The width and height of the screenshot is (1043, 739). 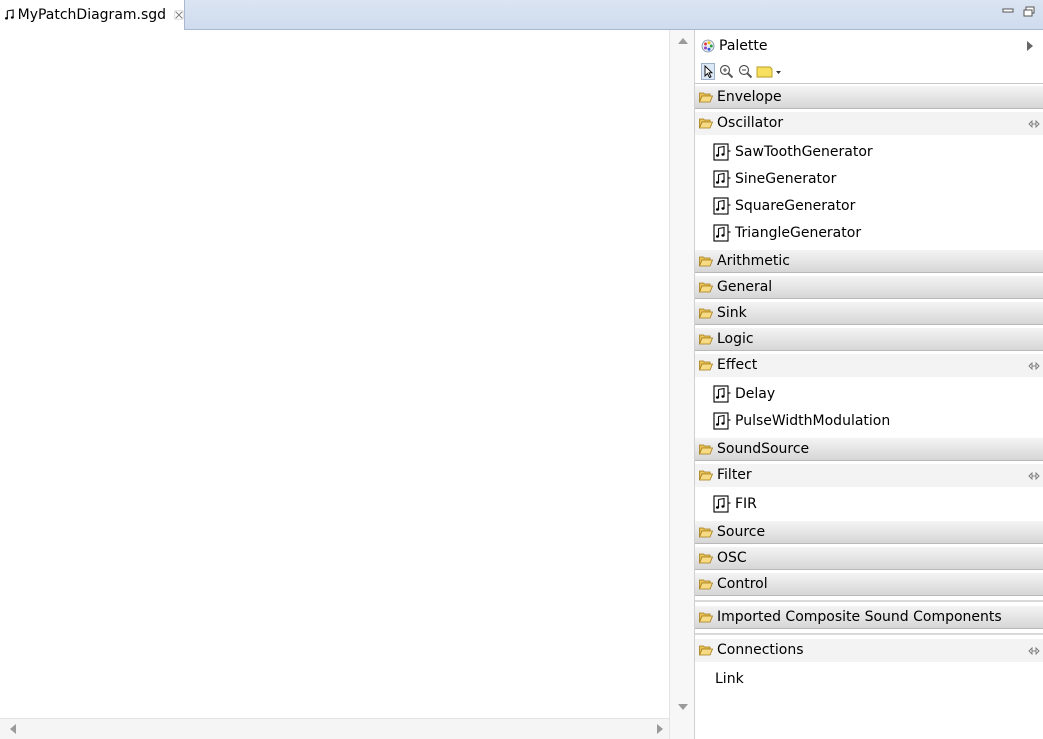 I want to click on drawer-label: Source, so click(x=741, y=532).